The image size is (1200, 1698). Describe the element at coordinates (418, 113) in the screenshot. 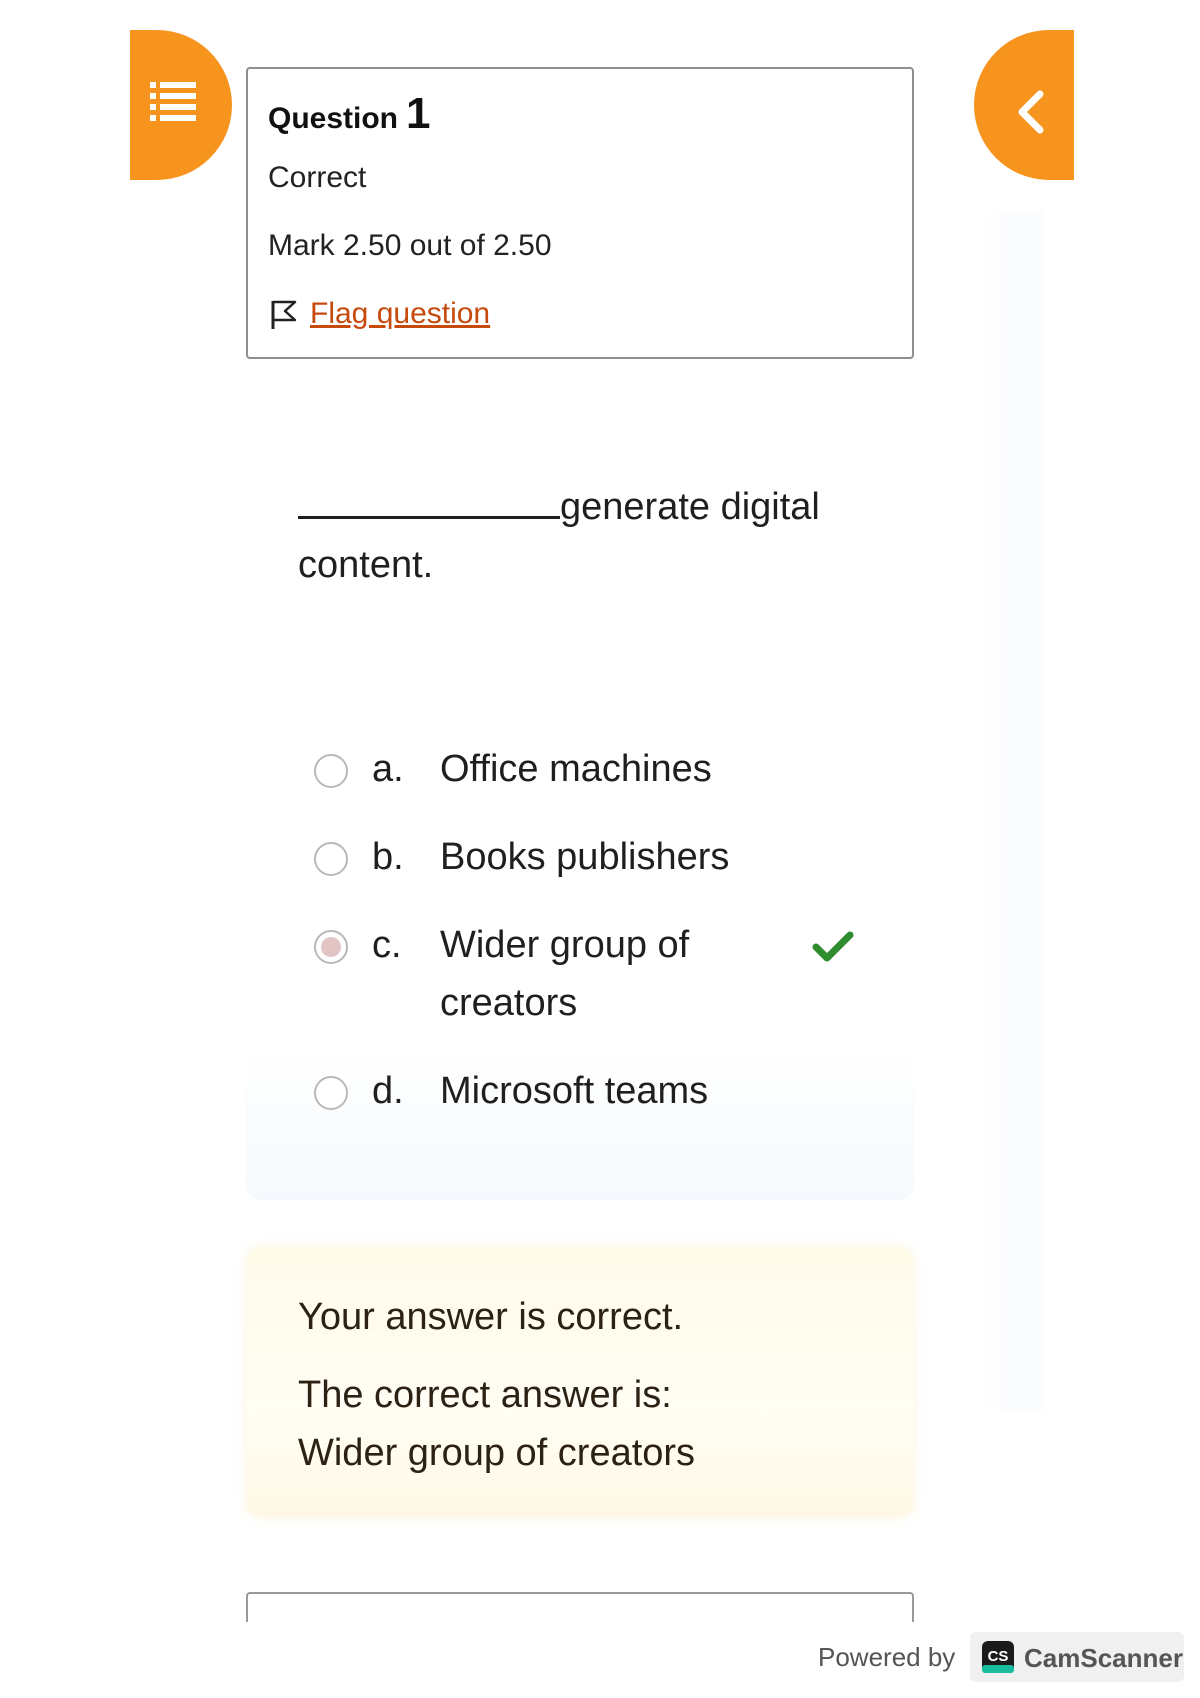

I see `question-number: 1` at that location.